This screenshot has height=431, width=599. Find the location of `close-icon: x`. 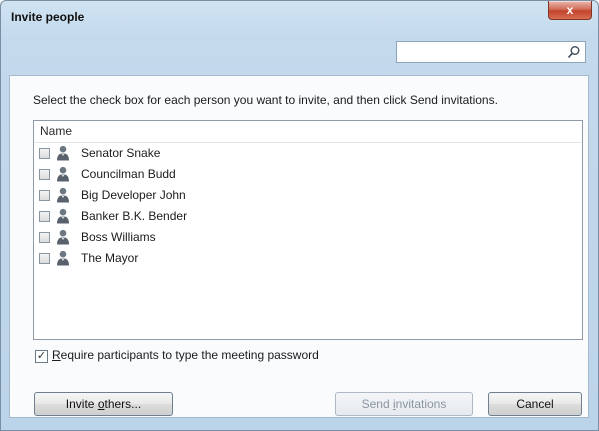

close-icon: x is located at coordinates (570, 10).